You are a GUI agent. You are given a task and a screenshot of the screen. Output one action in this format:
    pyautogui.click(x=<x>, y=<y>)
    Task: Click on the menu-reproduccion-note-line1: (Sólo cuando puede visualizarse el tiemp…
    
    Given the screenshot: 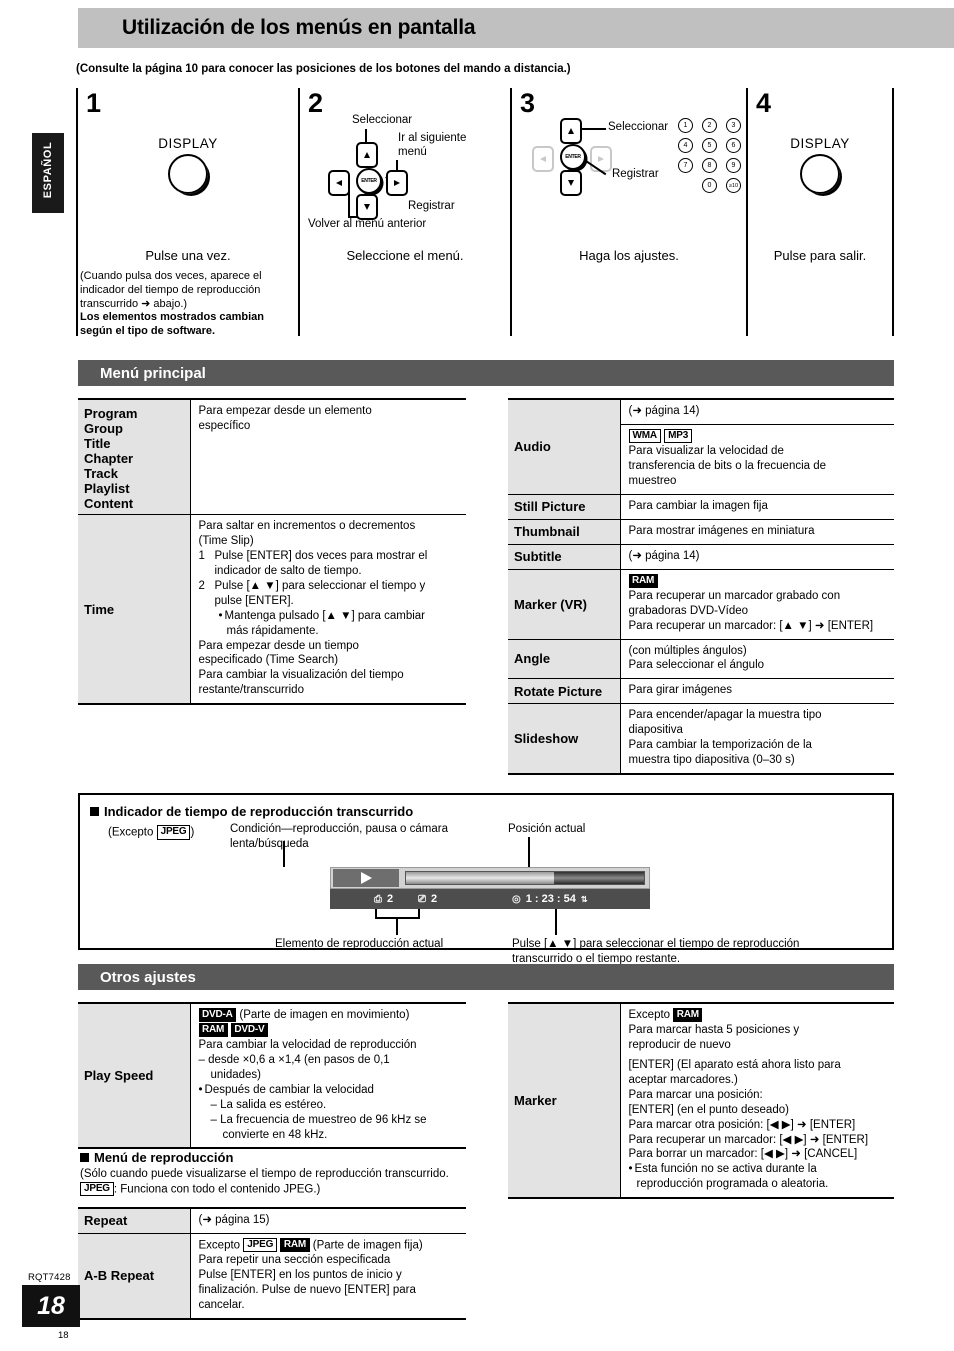 What is the action you would take?
    pyautogui.click(x=264, y=1174)
    